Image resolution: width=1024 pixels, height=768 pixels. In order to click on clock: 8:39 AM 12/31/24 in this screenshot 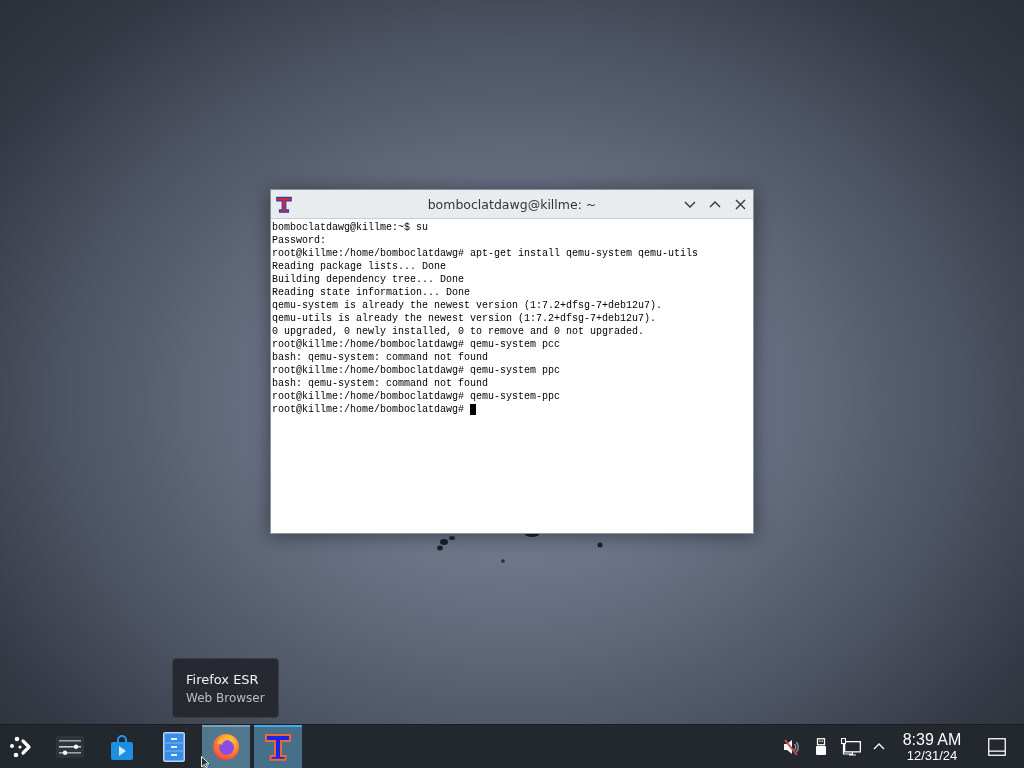, I will do `click(932, 746)`.